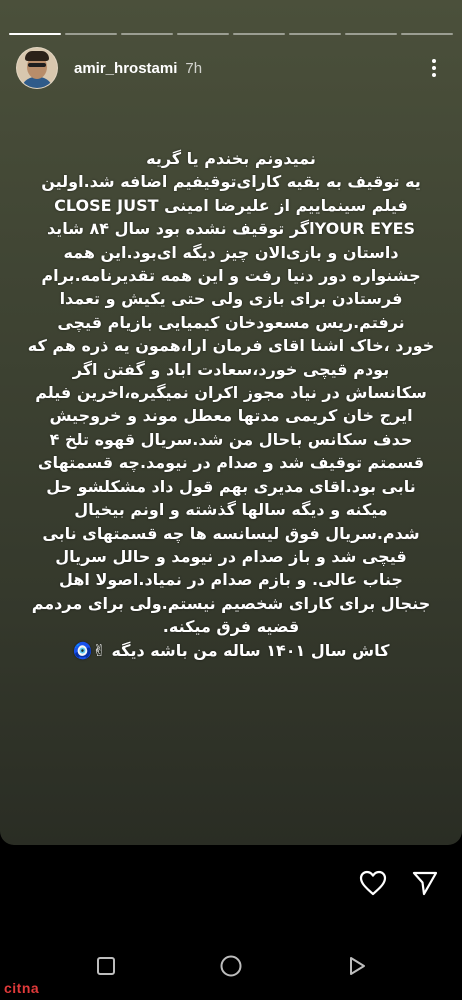 Image resolution: width=462 pixels, height=1000 pixels. I want to click on post-time: 7h, so click(194, 68).